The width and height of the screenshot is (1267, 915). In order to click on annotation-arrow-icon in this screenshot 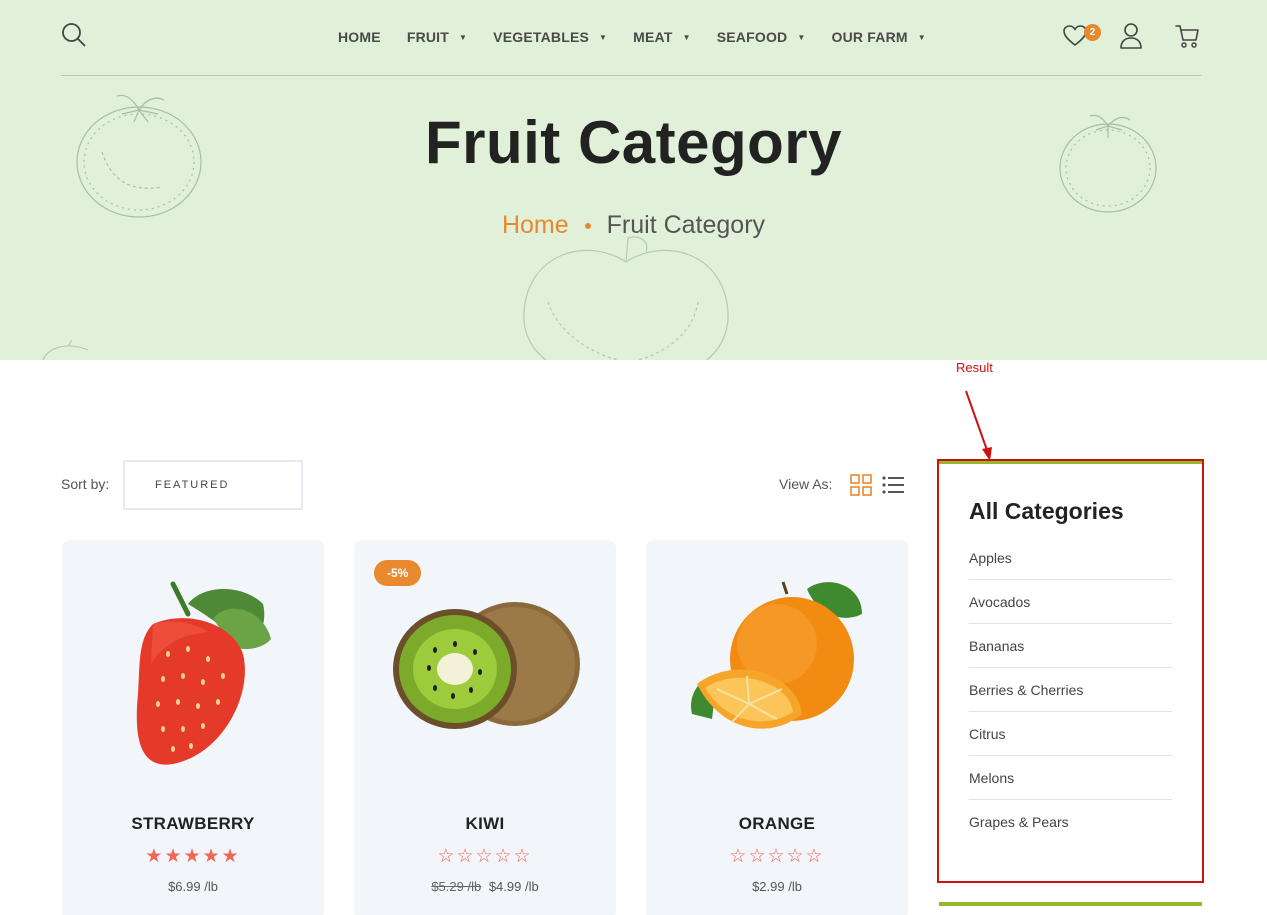, I will do `click(978, 425)`.